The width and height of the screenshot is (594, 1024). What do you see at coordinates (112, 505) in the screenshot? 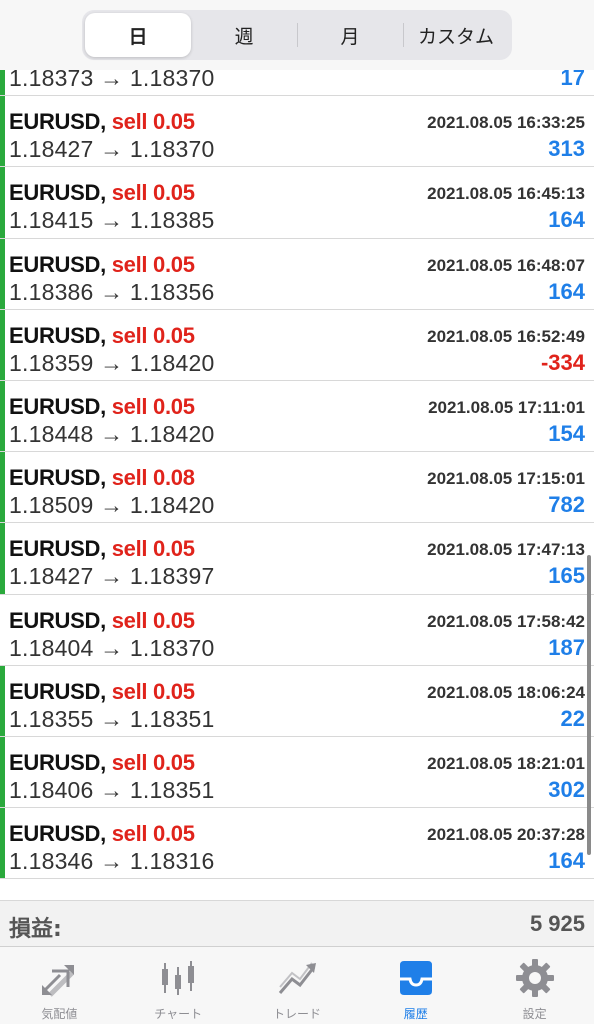
I see `trade-prices: 1.18509 → 1.18420` at bounding box center [112, 505].